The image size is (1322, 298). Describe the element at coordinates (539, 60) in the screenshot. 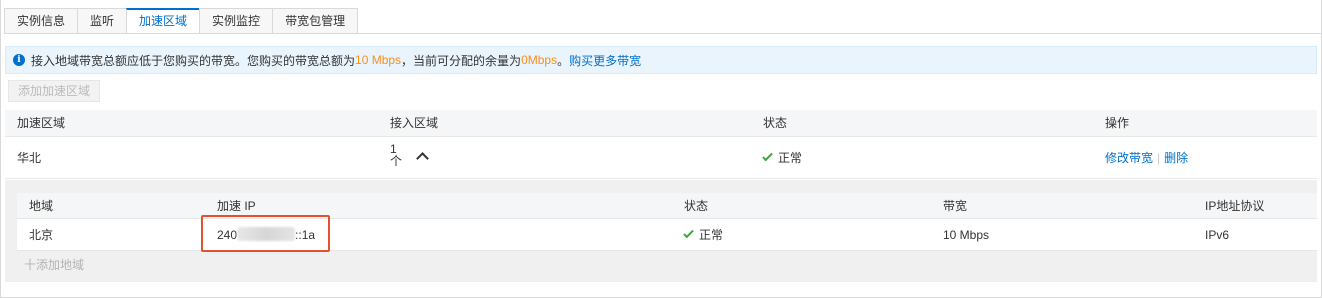

I see `notice-remaining: 0Mbps` at that location.